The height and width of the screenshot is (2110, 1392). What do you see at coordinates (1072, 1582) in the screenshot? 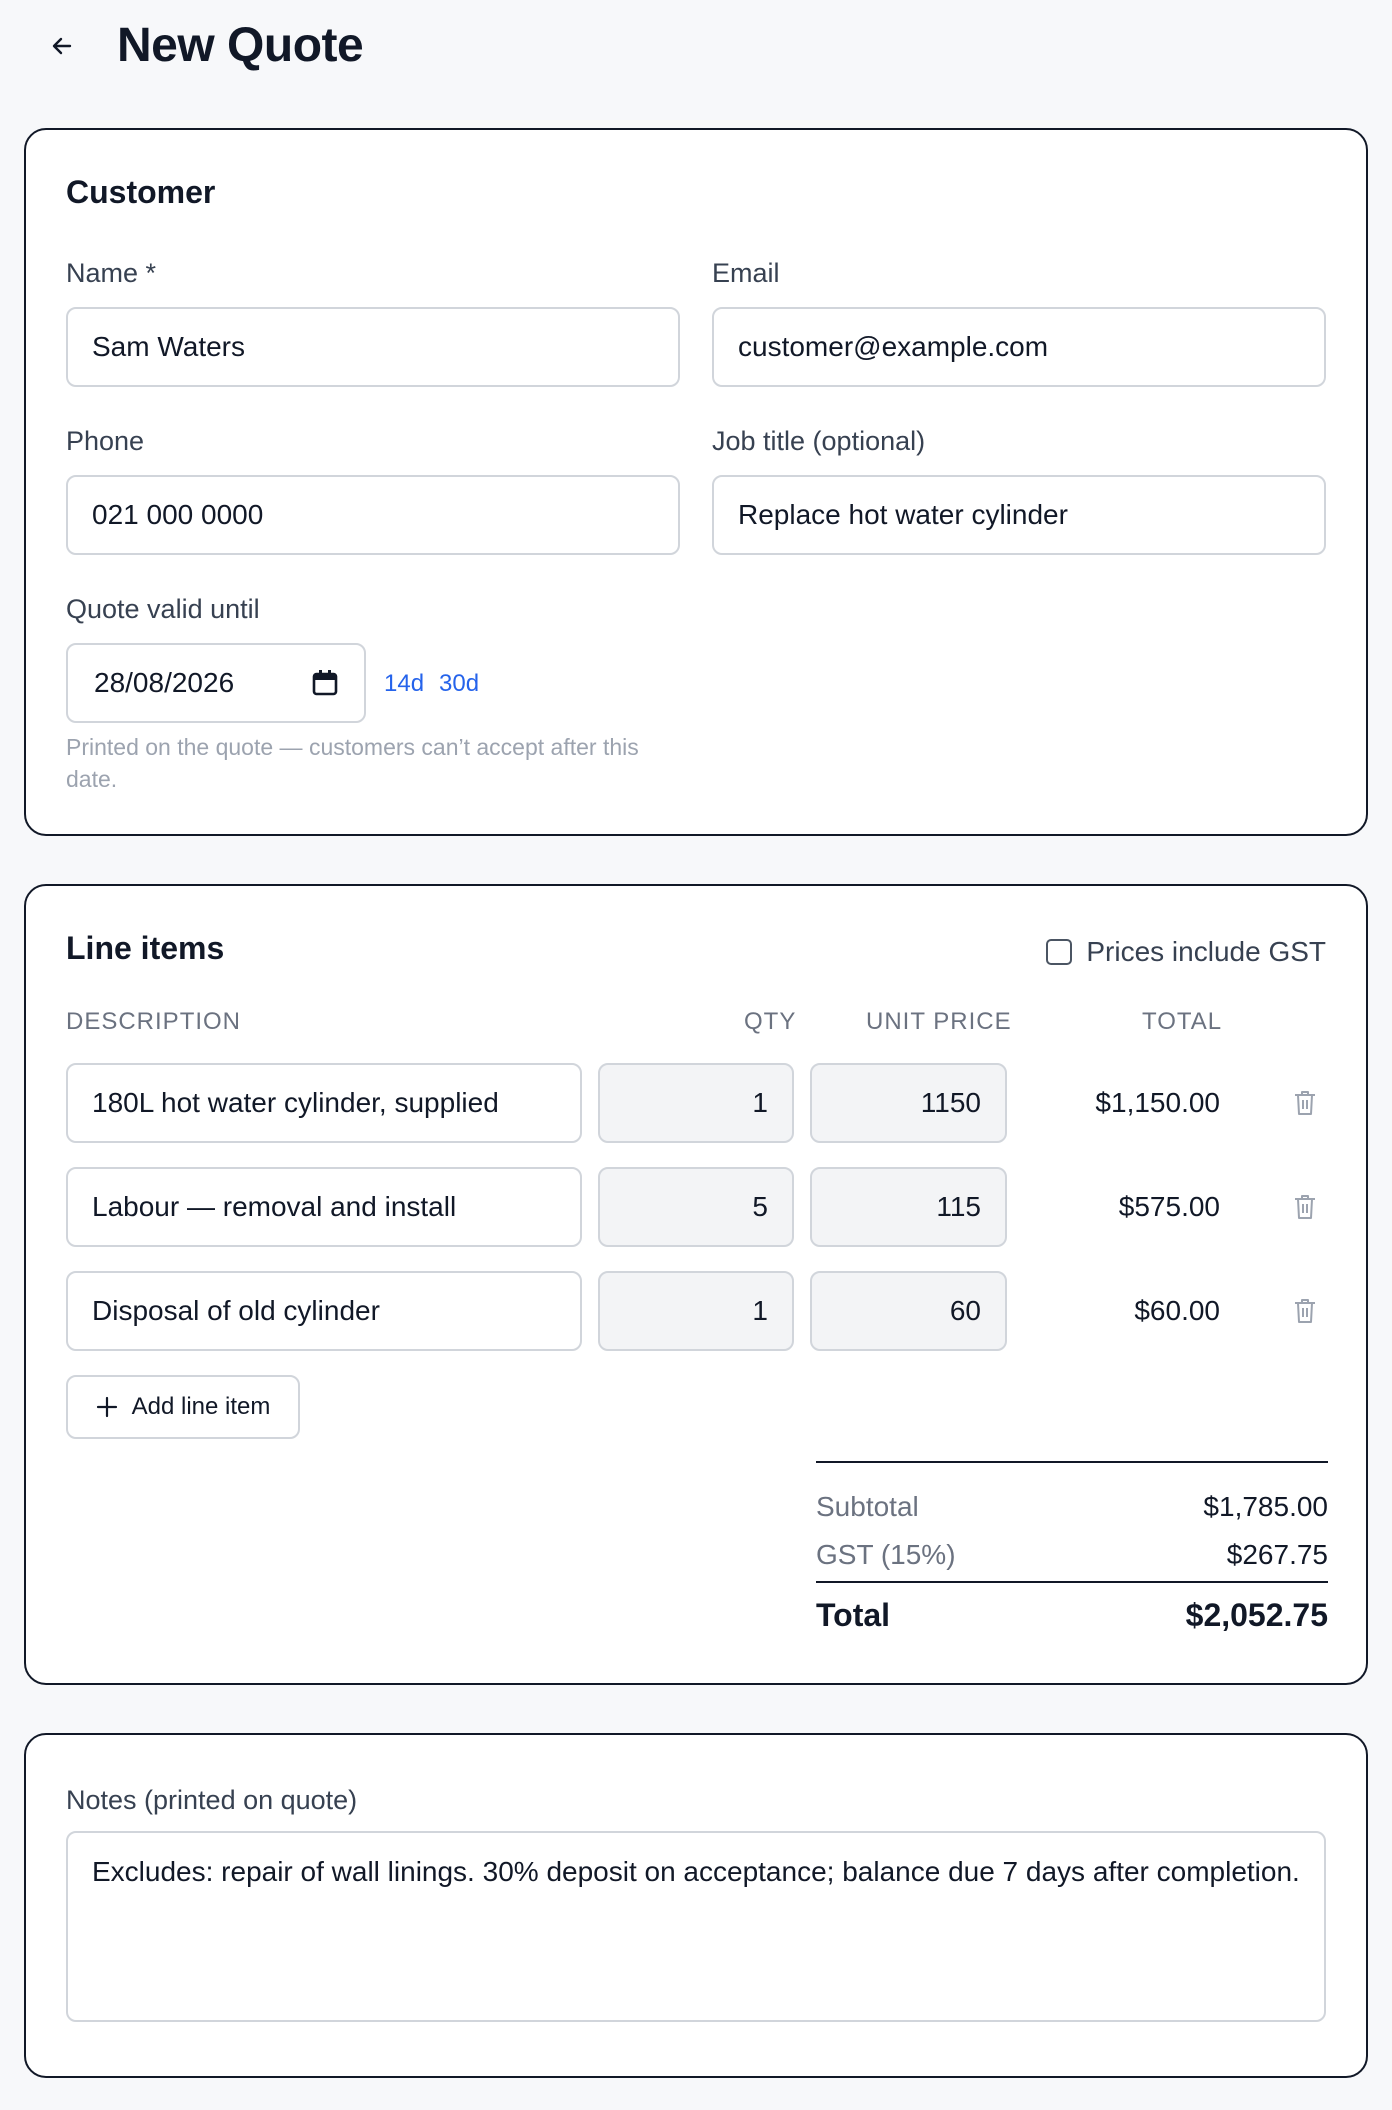
I see `totals-divider` at bounding box center [1072, 1582].